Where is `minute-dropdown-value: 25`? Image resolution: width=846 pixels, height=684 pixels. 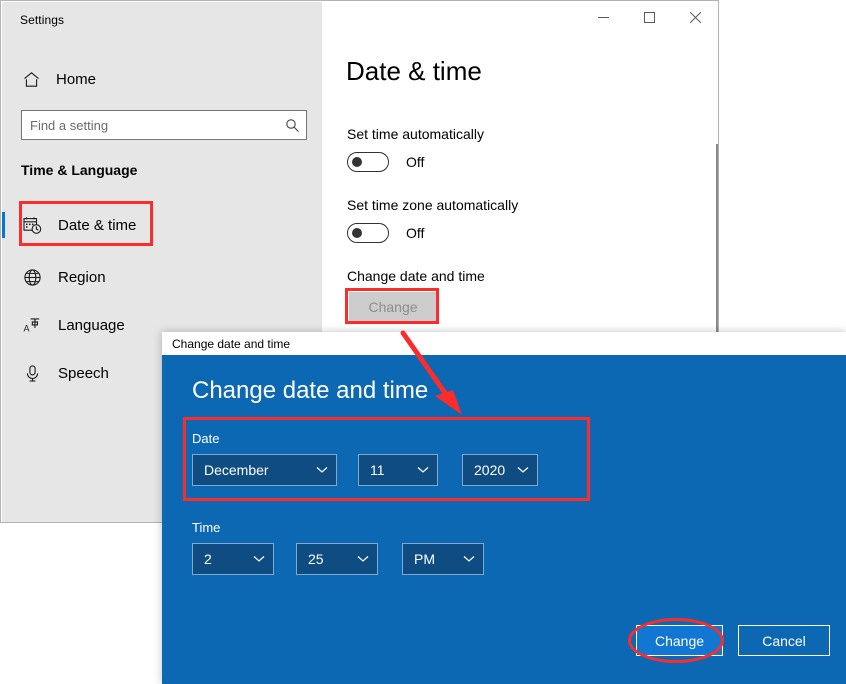 minute-dropdown-value: 25 is located at coordinates (316, 559).